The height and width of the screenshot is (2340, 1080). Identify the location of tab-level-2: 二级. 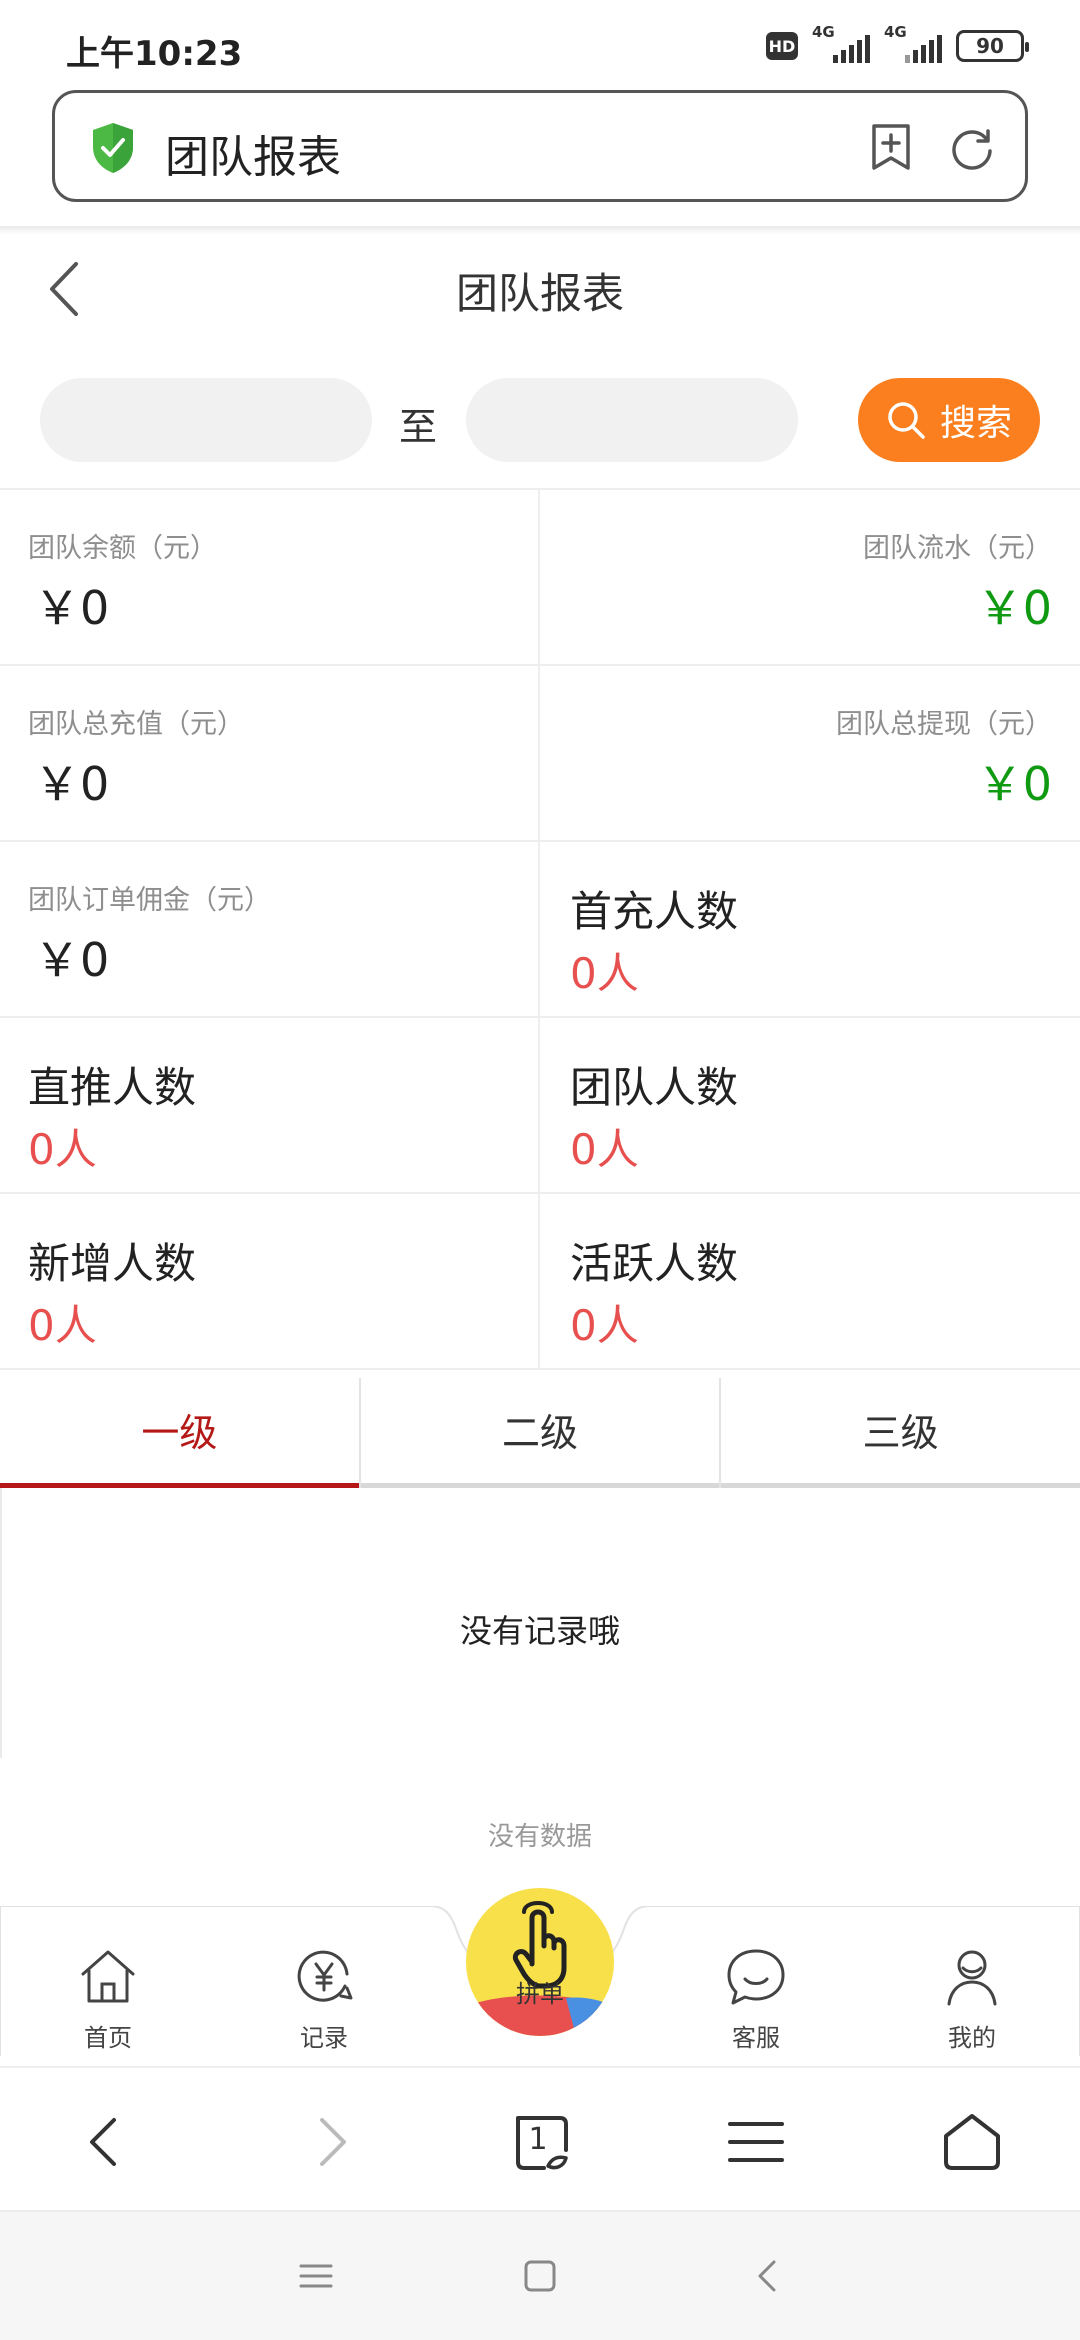
(539, 1433).